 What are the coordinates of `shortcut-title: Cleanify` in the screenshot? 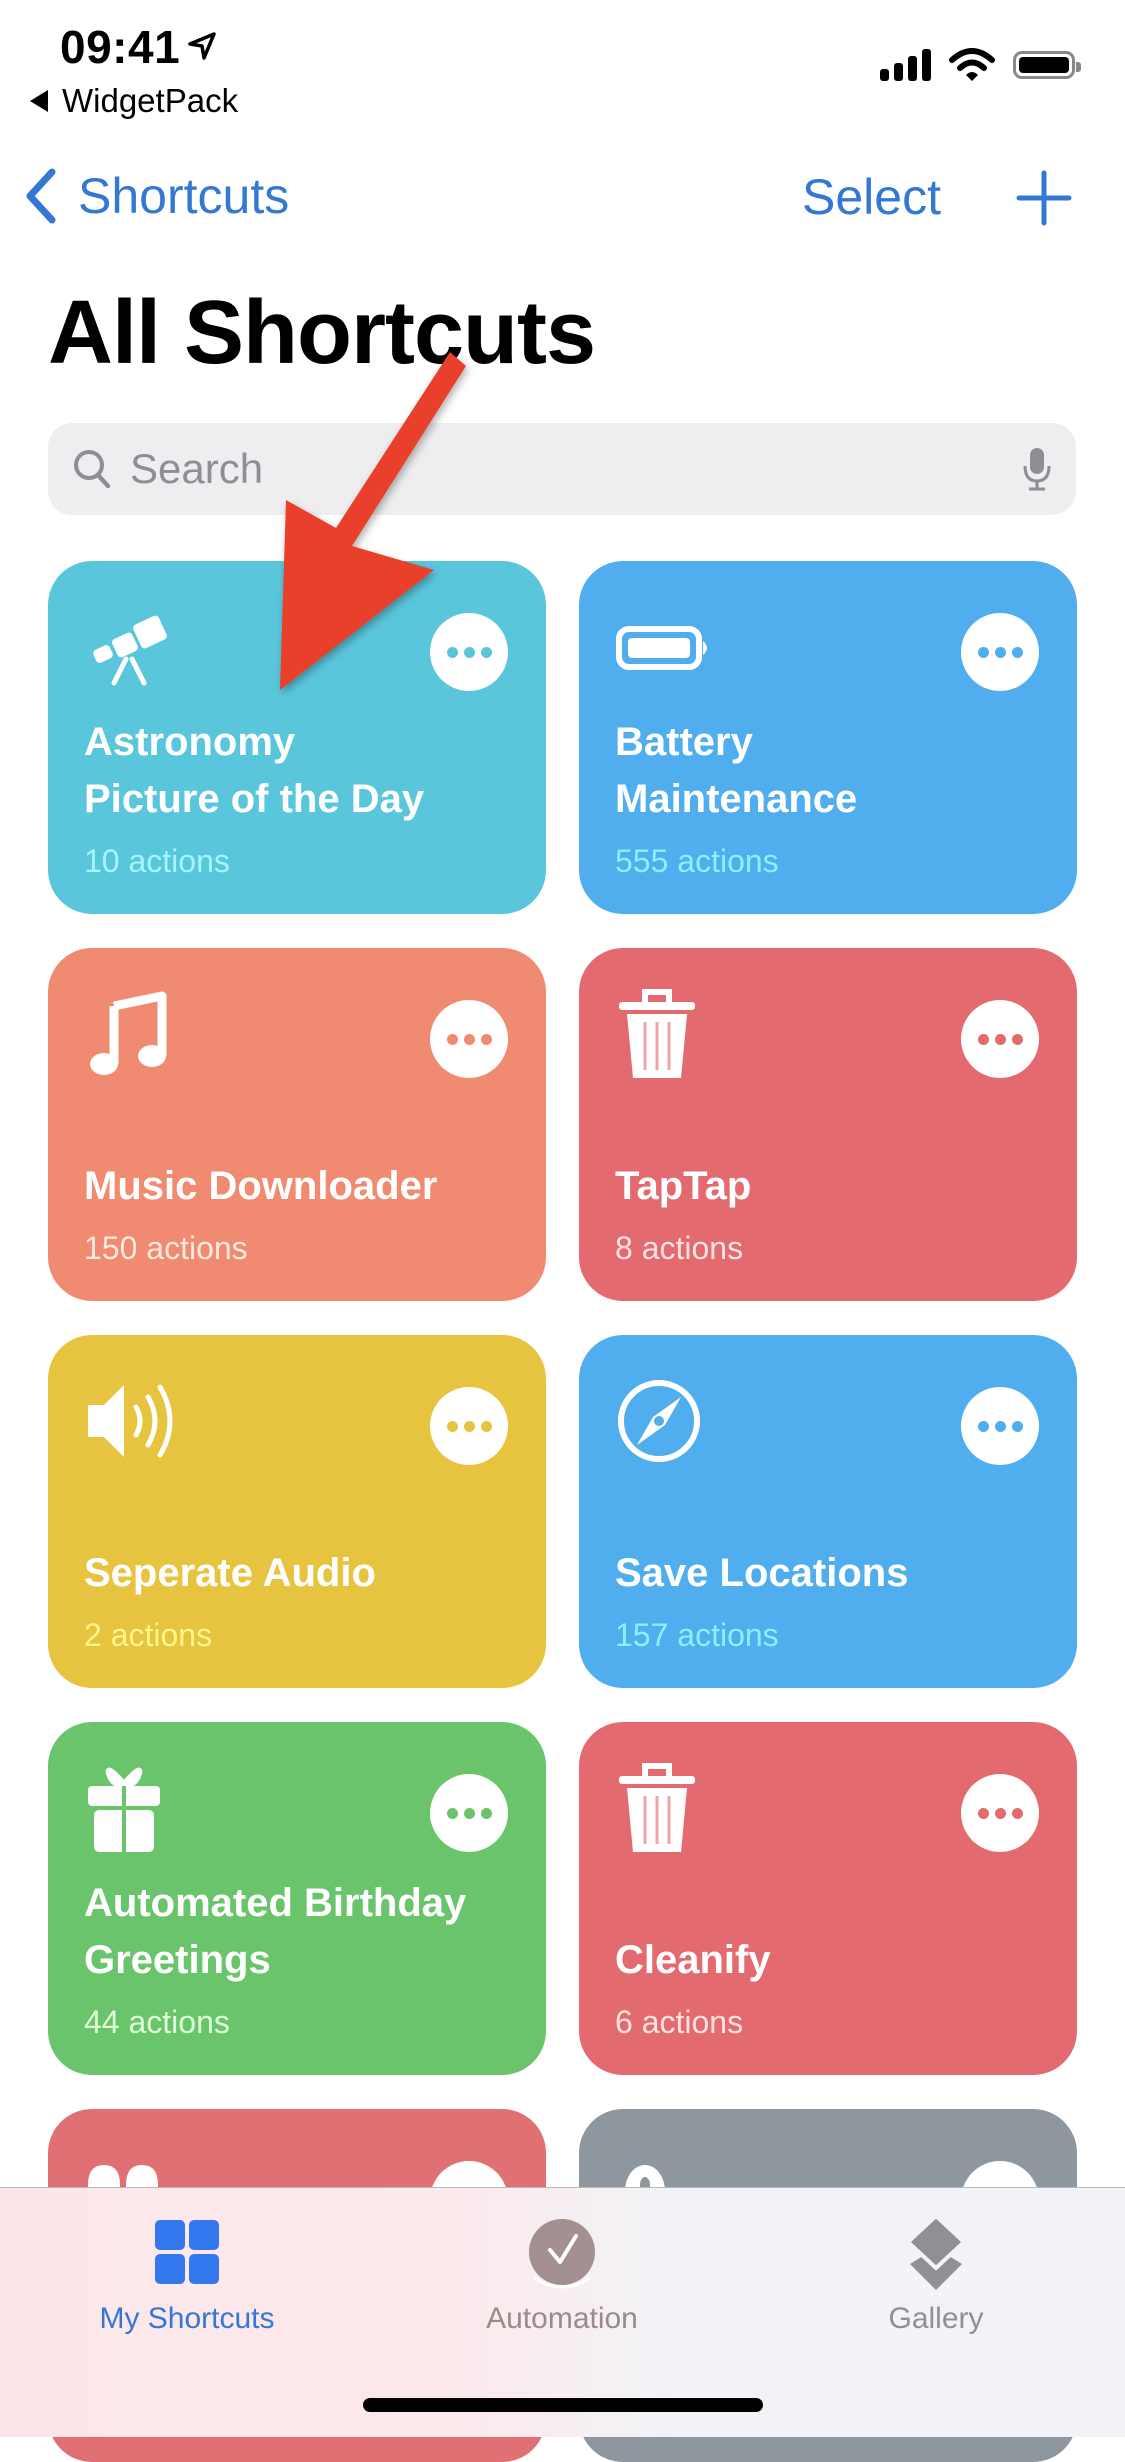 It's located at (693, 1960).